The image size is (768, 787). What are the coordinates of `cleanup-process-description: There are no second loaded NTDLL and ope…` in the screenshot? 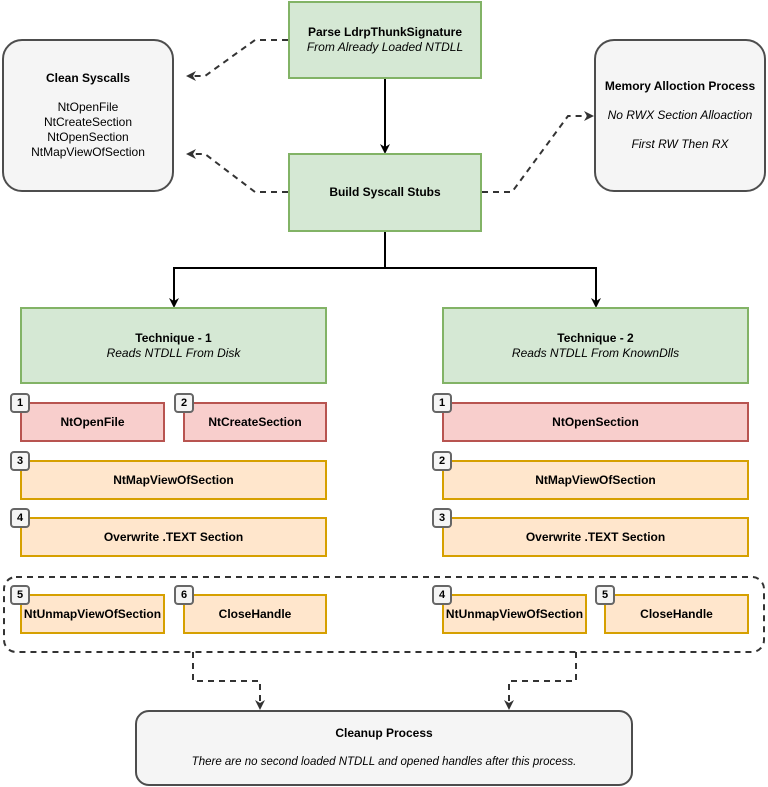 It's located at (384, 762).